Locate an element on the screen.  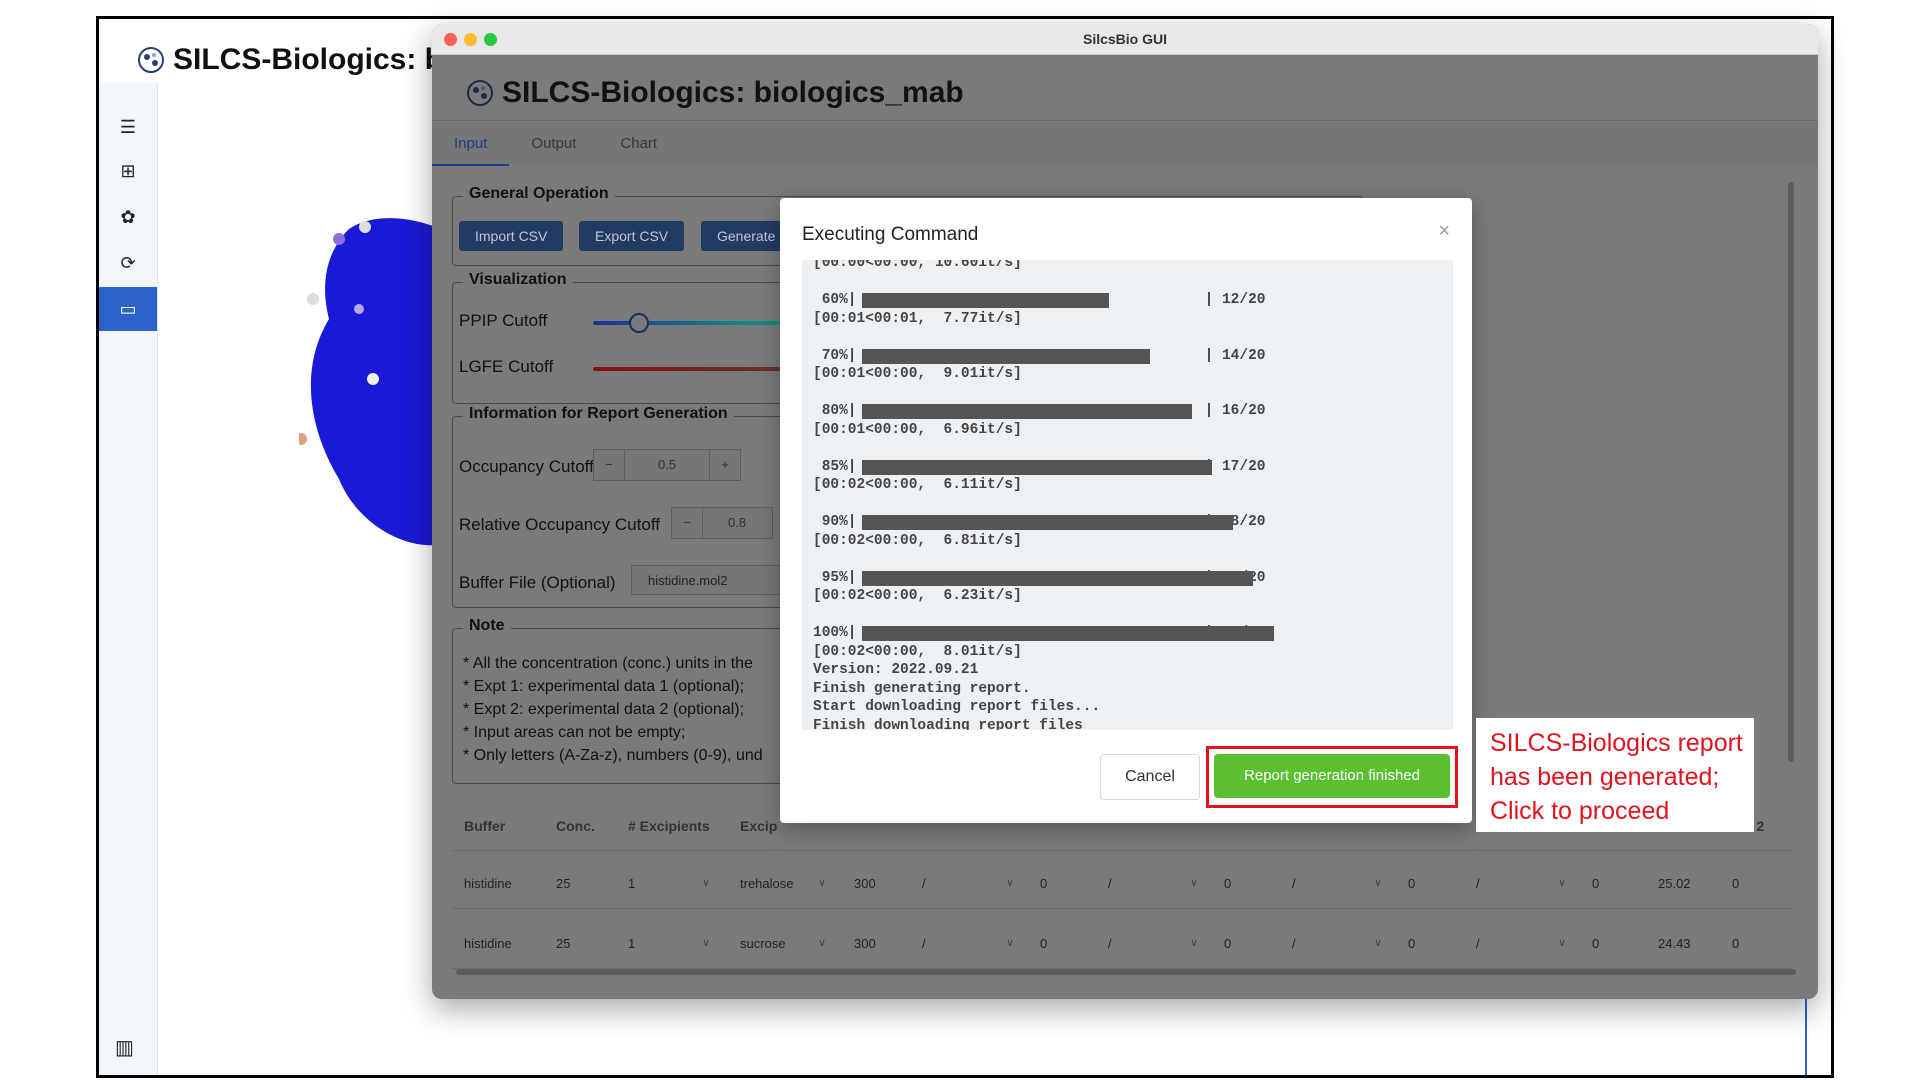
ppip-cutoff-label: PPIP Cutoff is located at coordinates (503, 320).